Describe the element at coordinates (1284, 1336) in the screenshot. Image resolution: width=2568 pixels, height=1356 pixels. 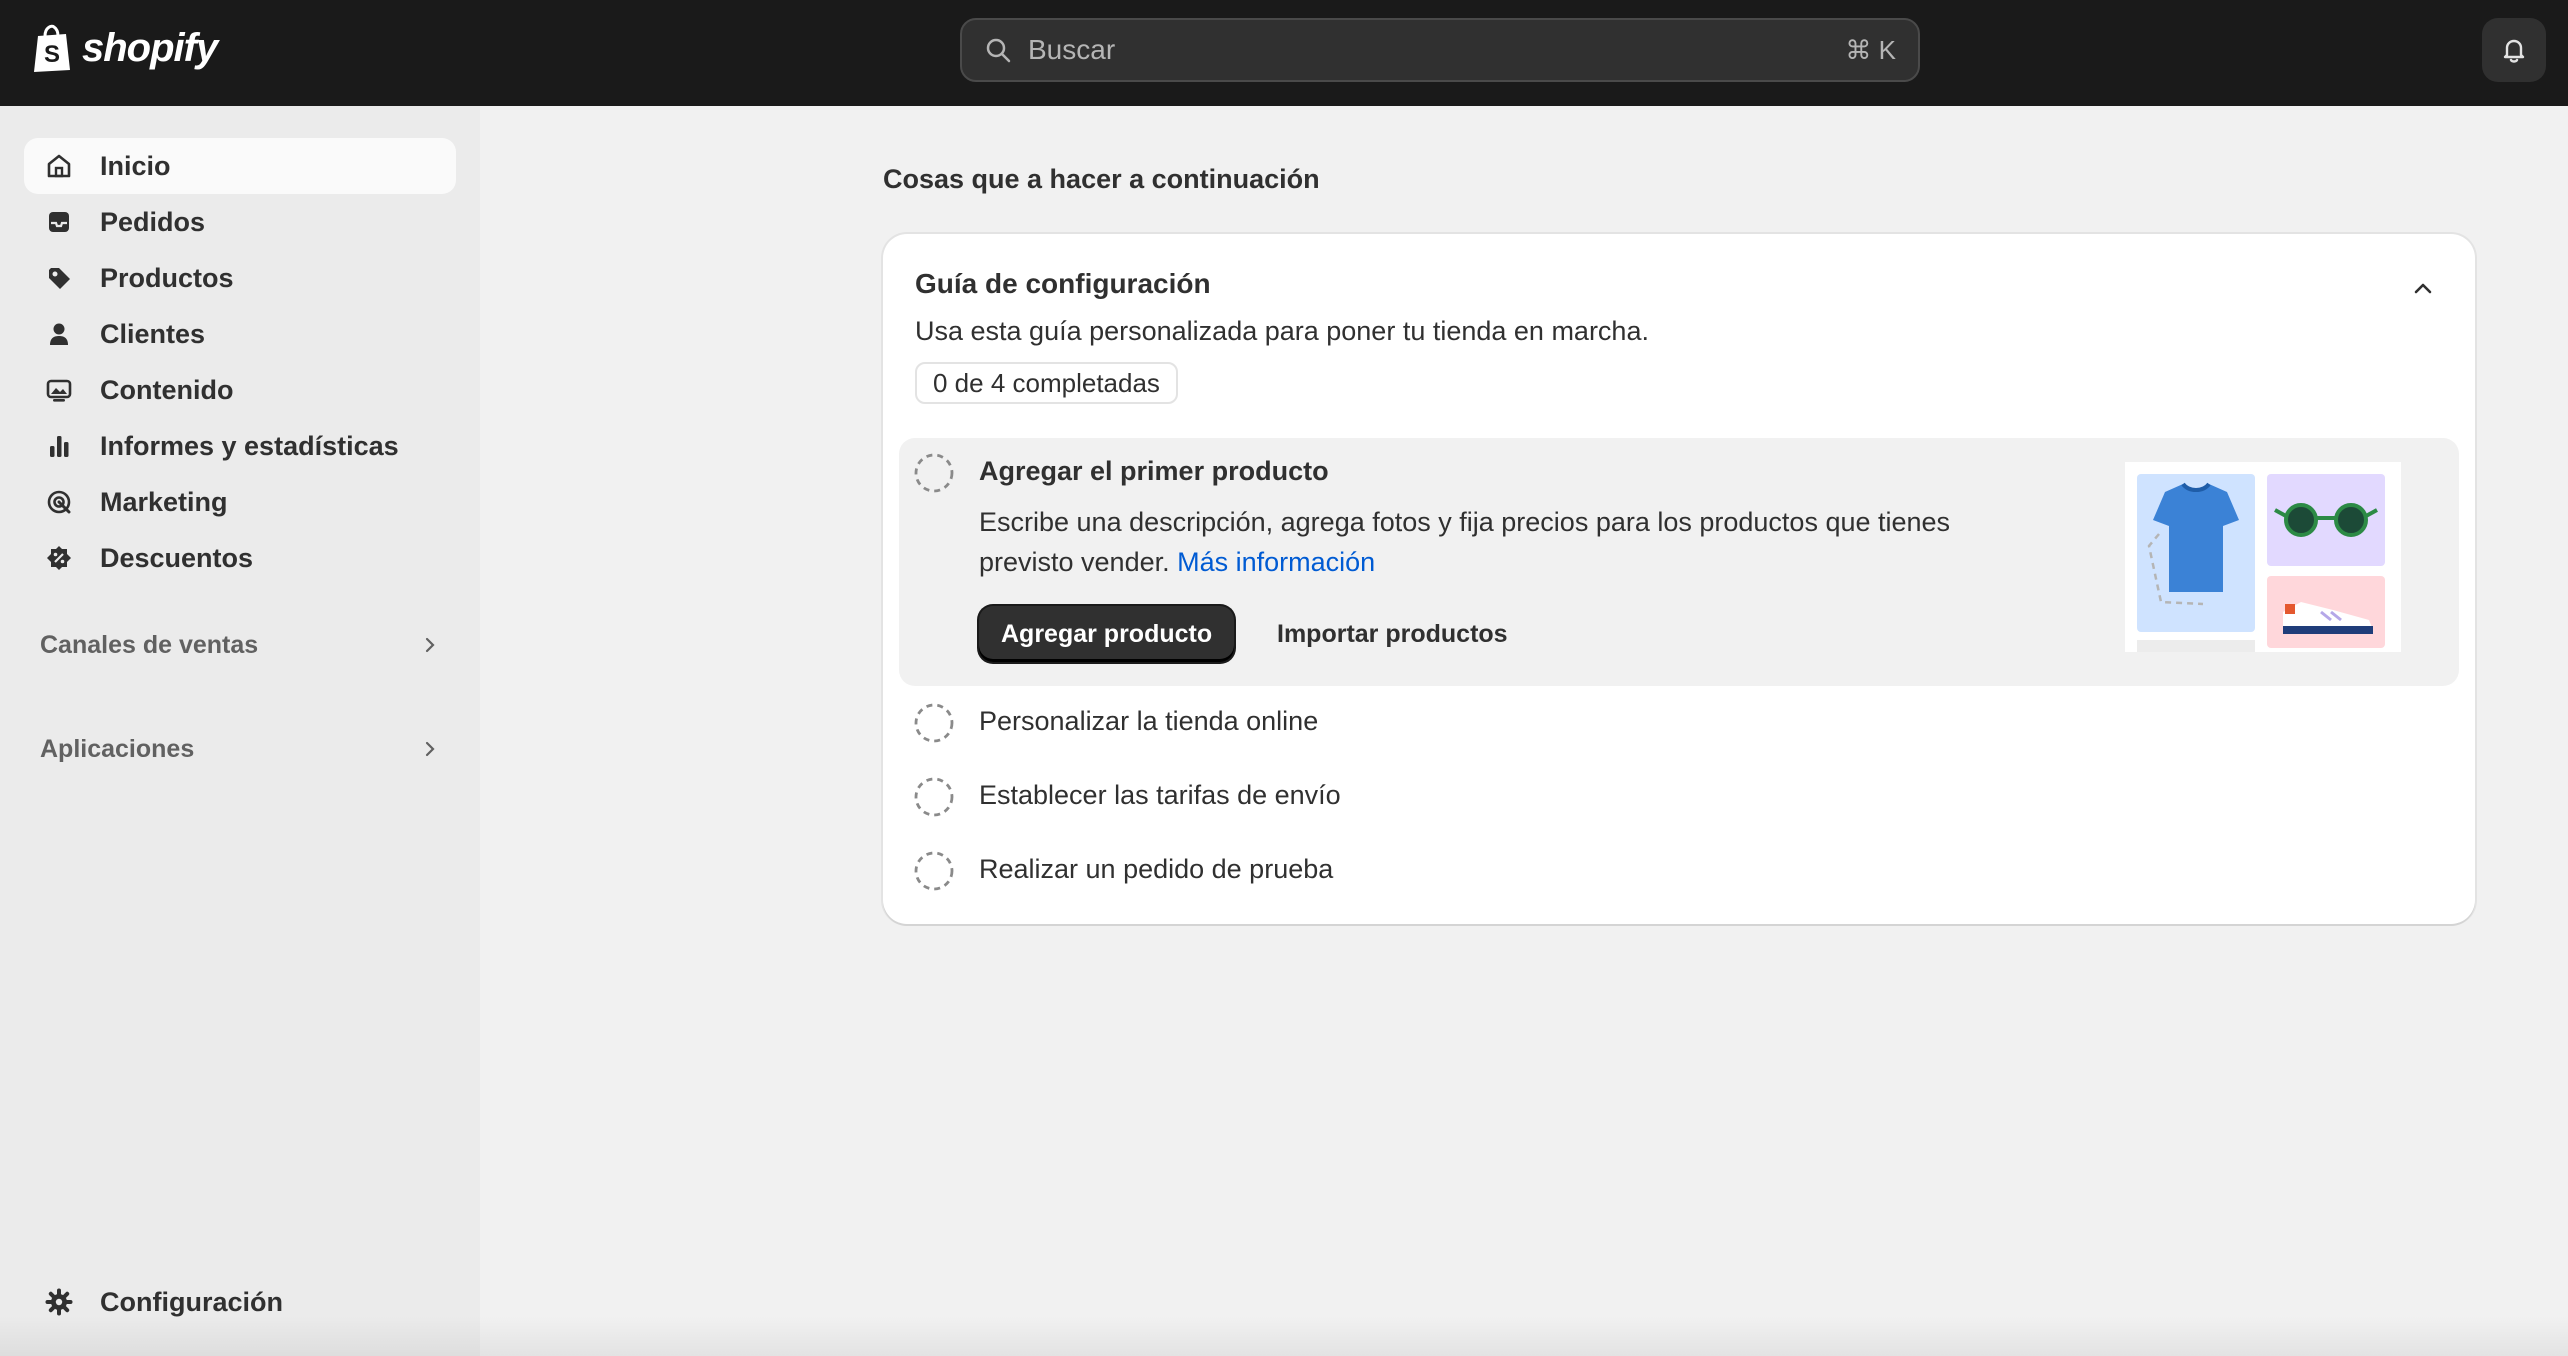
I see `bottom-shadow` at that location.